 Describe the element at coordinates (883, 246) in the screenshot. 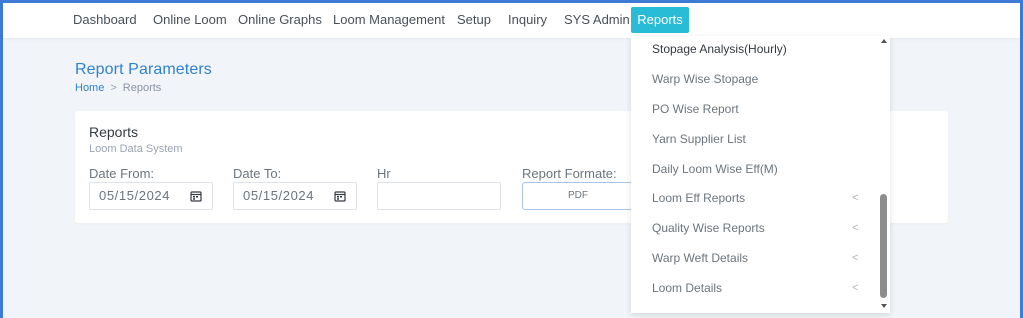

I see `scrollbar-thumb` at that location.